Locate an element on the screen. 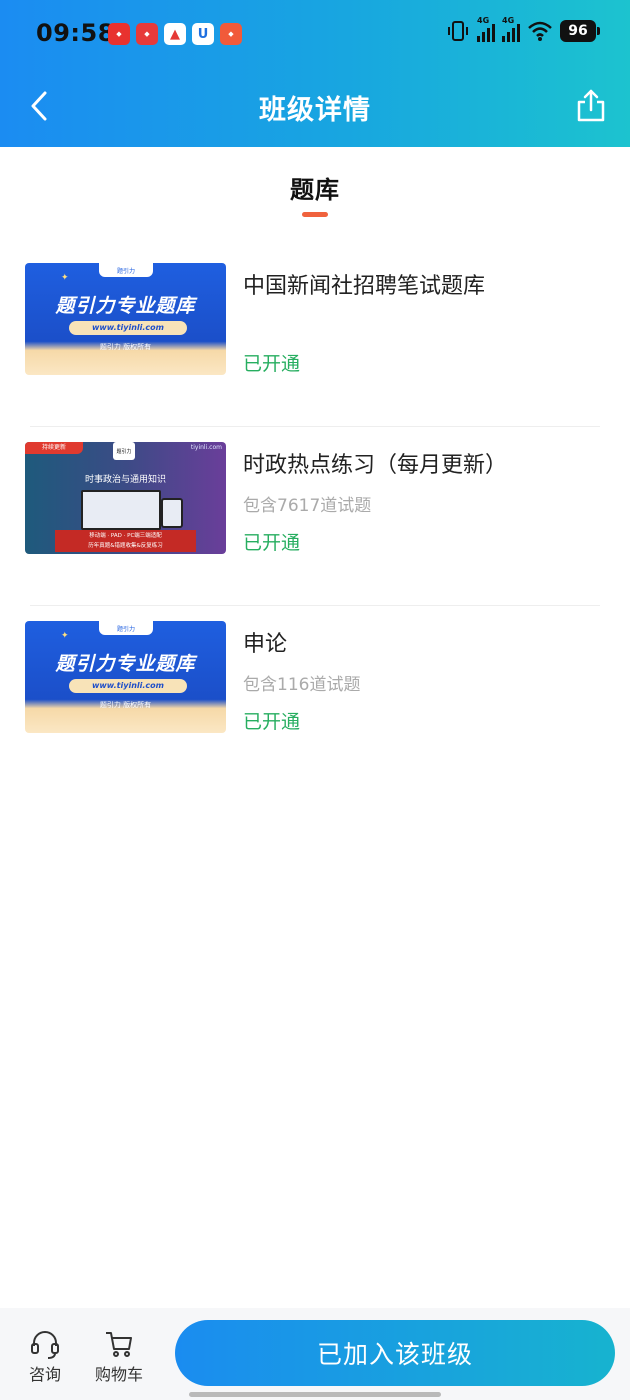 The height and width of the screenshot is (1400, 630). app-news-icon: ◆ is located at coordinates (231, 34).